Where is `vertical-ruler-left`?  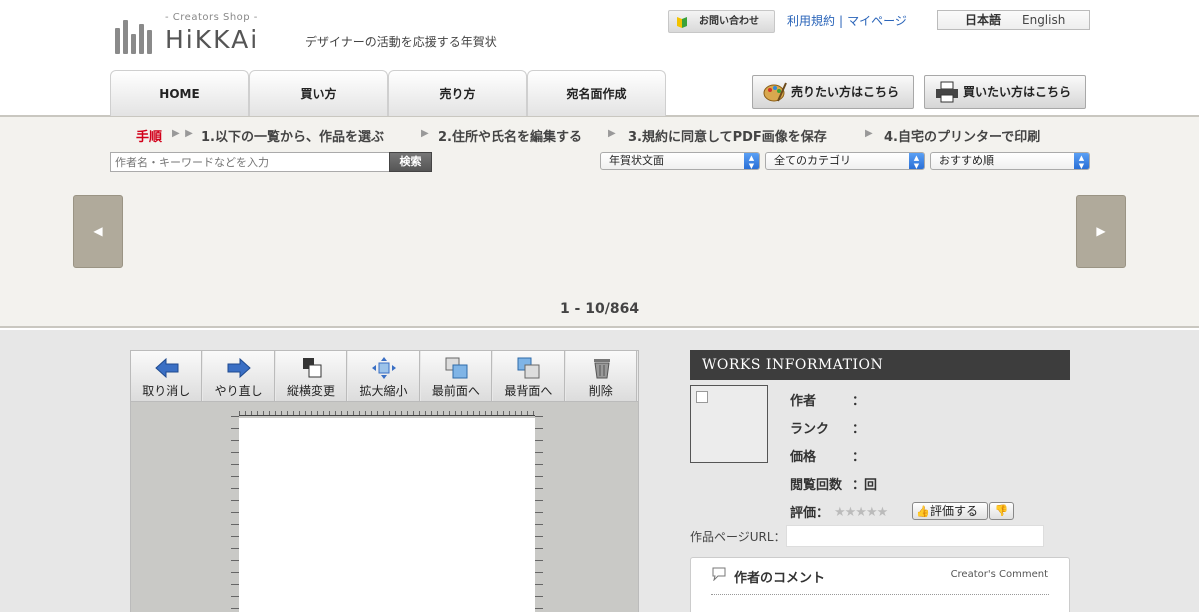 vertical-ruler-left is located at coordinates (235, 514).